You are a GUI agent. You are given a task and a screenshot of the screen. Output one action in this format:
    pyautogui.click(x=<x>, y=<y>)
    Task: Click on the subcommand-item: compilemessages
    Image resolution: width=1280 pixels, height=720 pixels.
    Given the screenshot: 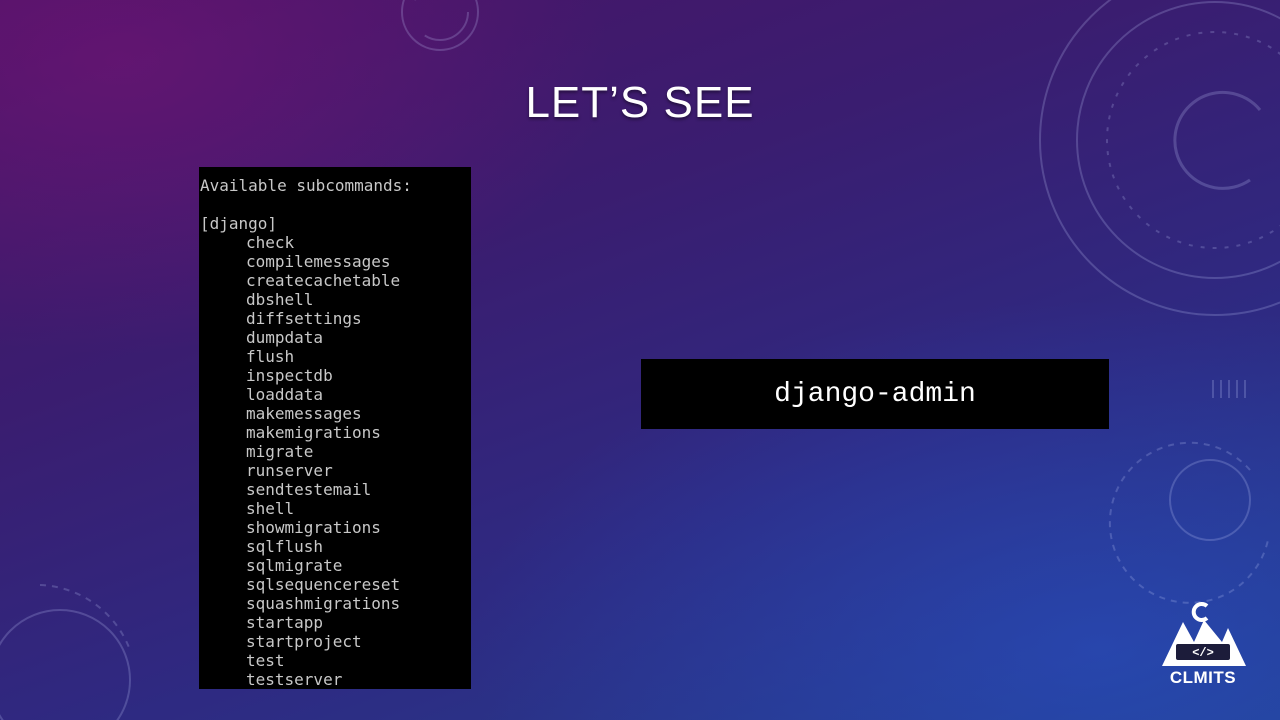 What is the action you would take?
    pyautogui.click(x=318, y=261)
    